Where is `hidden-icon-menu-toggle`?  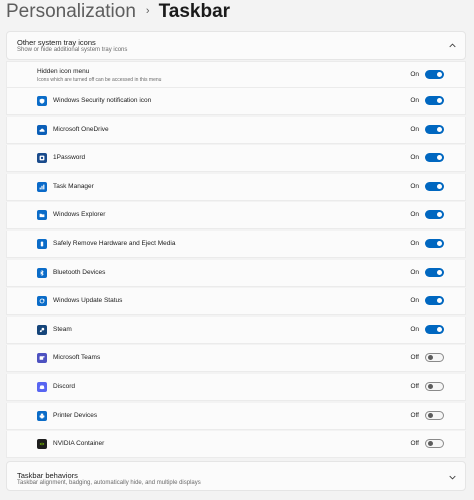
hidden-icon-menu-toggle is located at coordinates (434, 74).